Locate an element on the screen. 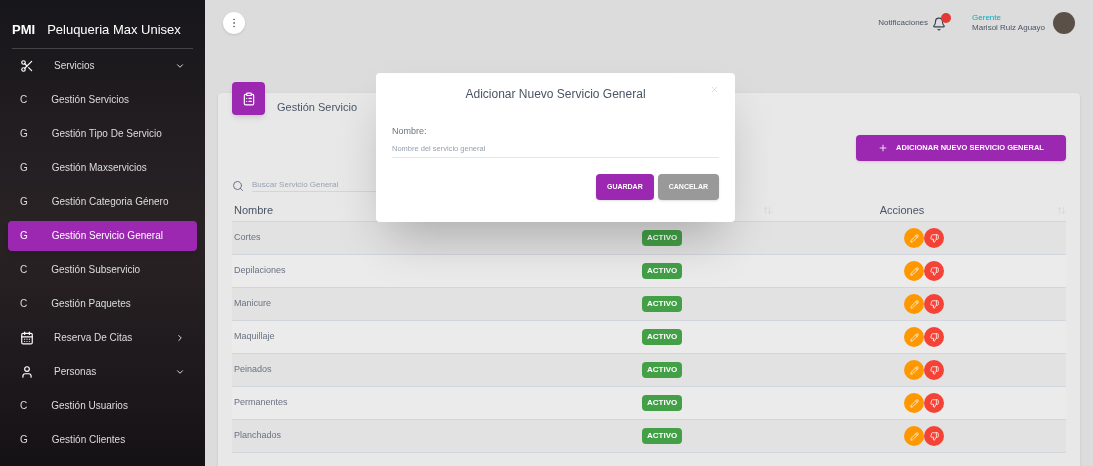 The image size is (1093, 466). app-title: Peluqueria Max Unisex is located at coordinates (114, 30).